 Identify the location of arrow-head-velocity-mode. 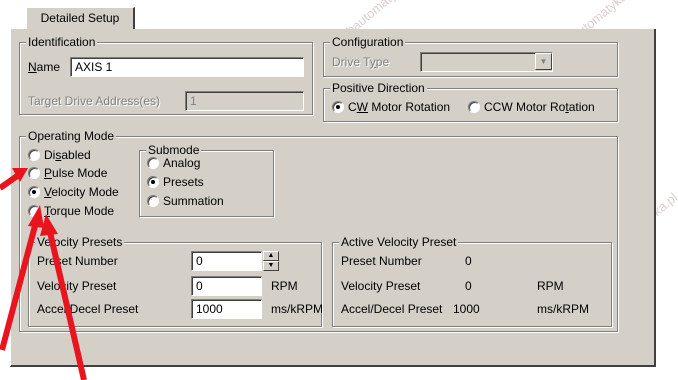
(36, 216).